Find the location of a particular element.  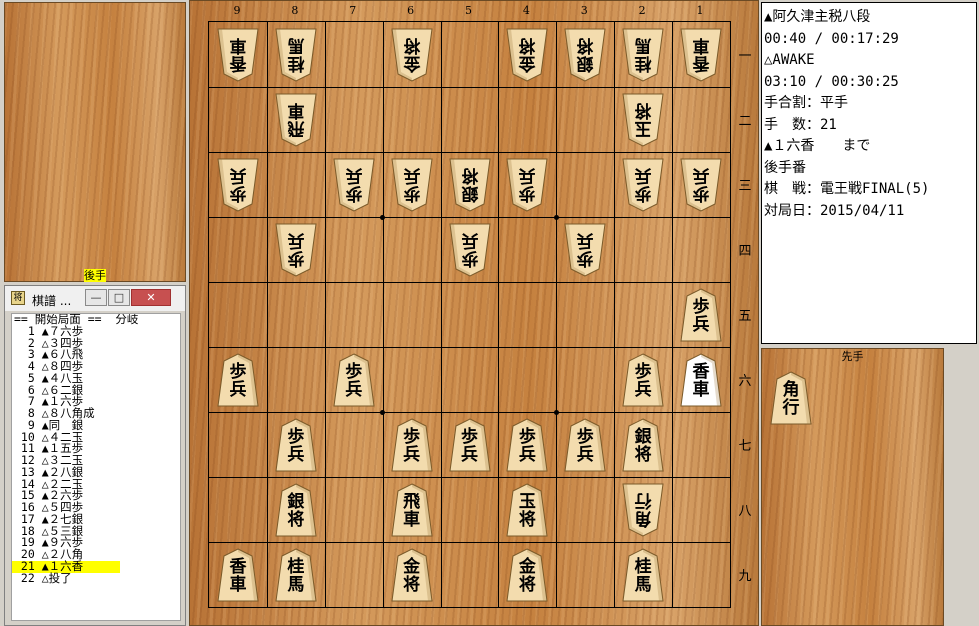

piece-char: 玉 is located at coordinates (643, 127).